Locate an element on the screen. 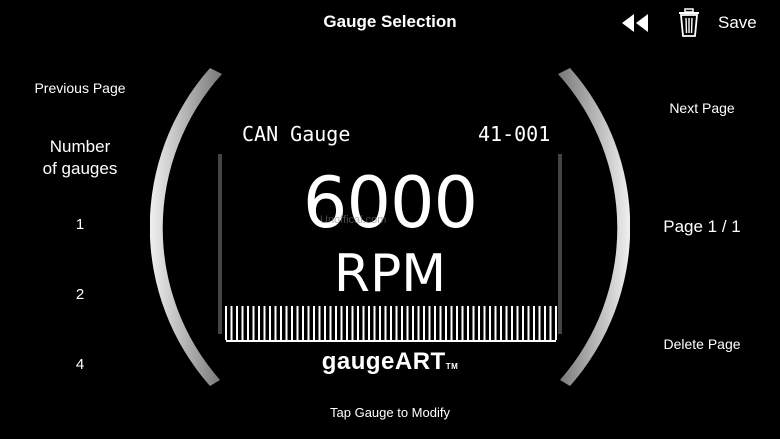 Image resolution: width=780 pixels, height=439 pixels. next-page-button: Next Page is located at coordinates (702, 108).